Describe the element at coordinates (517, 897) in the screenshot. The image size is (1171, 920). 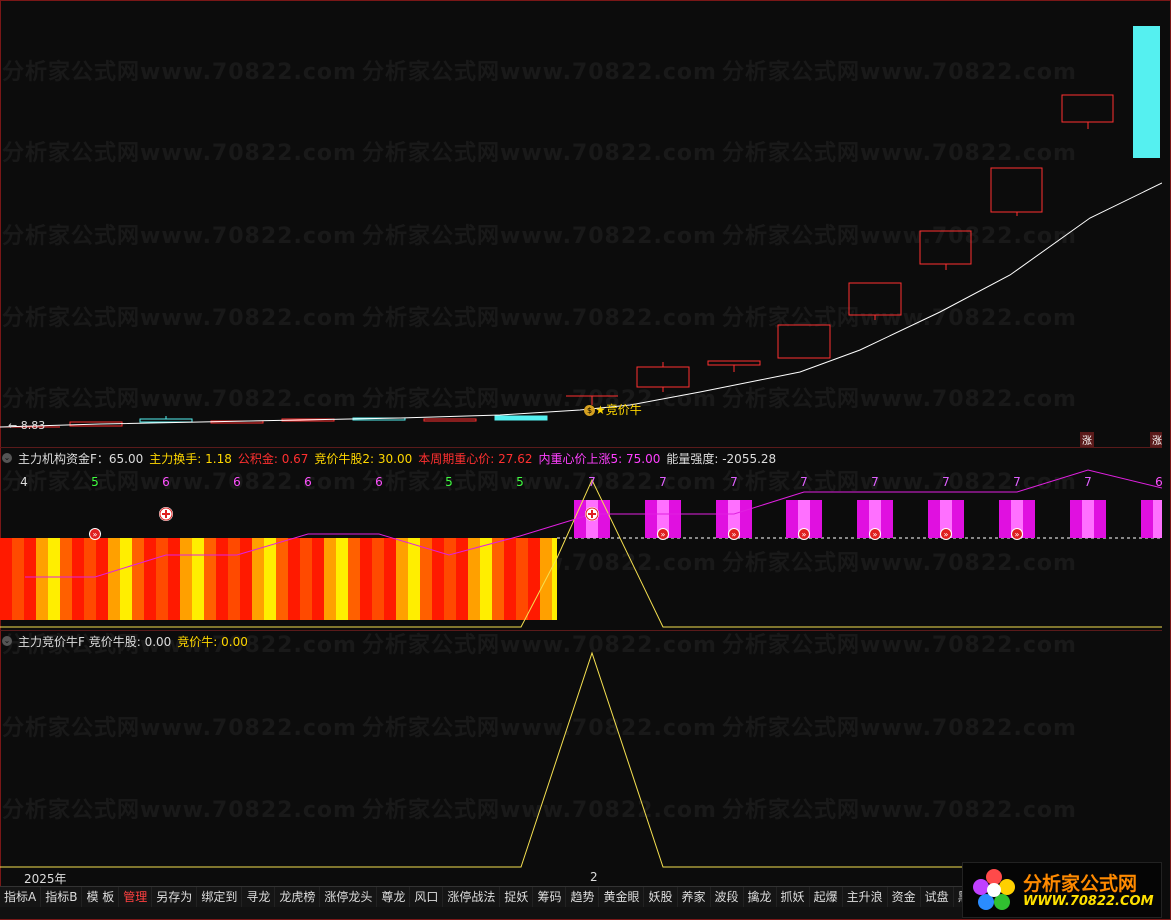
I see `toolbar-button: 捉妖` at that location.